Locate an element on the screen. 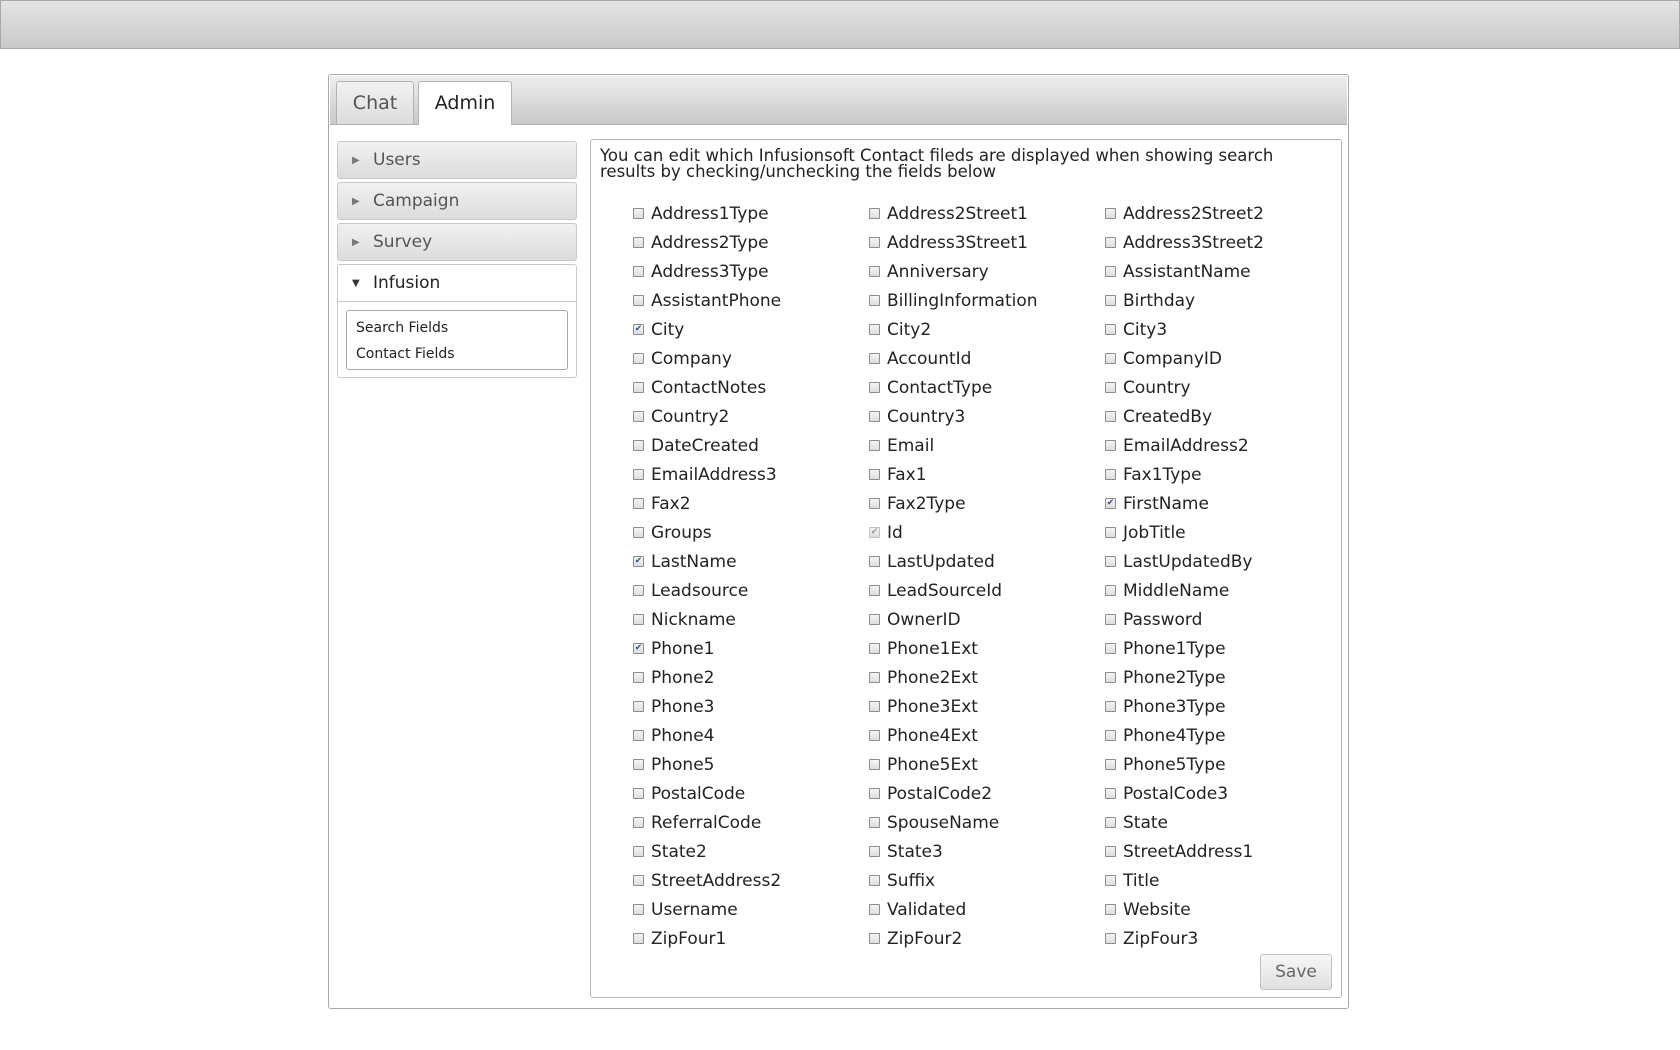 This screenshot has width=1680, height=1050. field-checkbox-item: Suffix is located at coordinates (902, 880).